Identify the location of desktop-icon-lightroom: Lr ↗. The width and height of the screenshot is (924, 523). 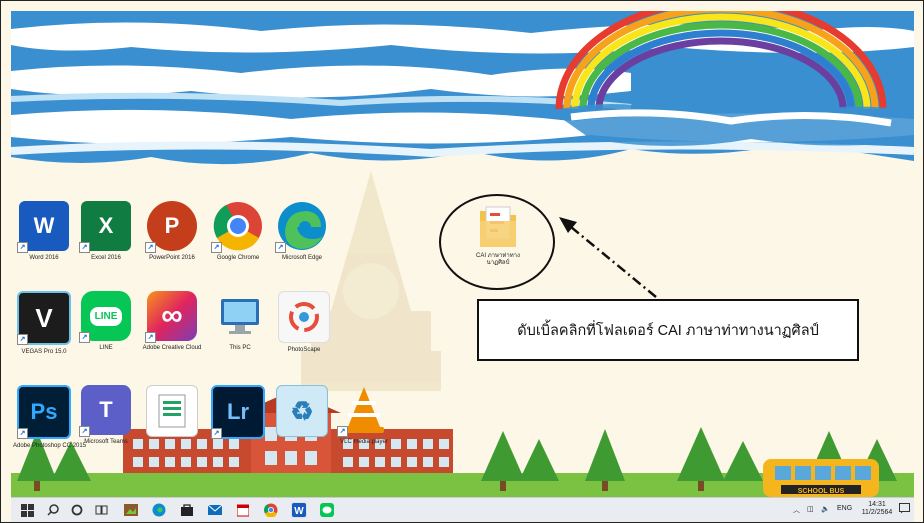
(238, 414).